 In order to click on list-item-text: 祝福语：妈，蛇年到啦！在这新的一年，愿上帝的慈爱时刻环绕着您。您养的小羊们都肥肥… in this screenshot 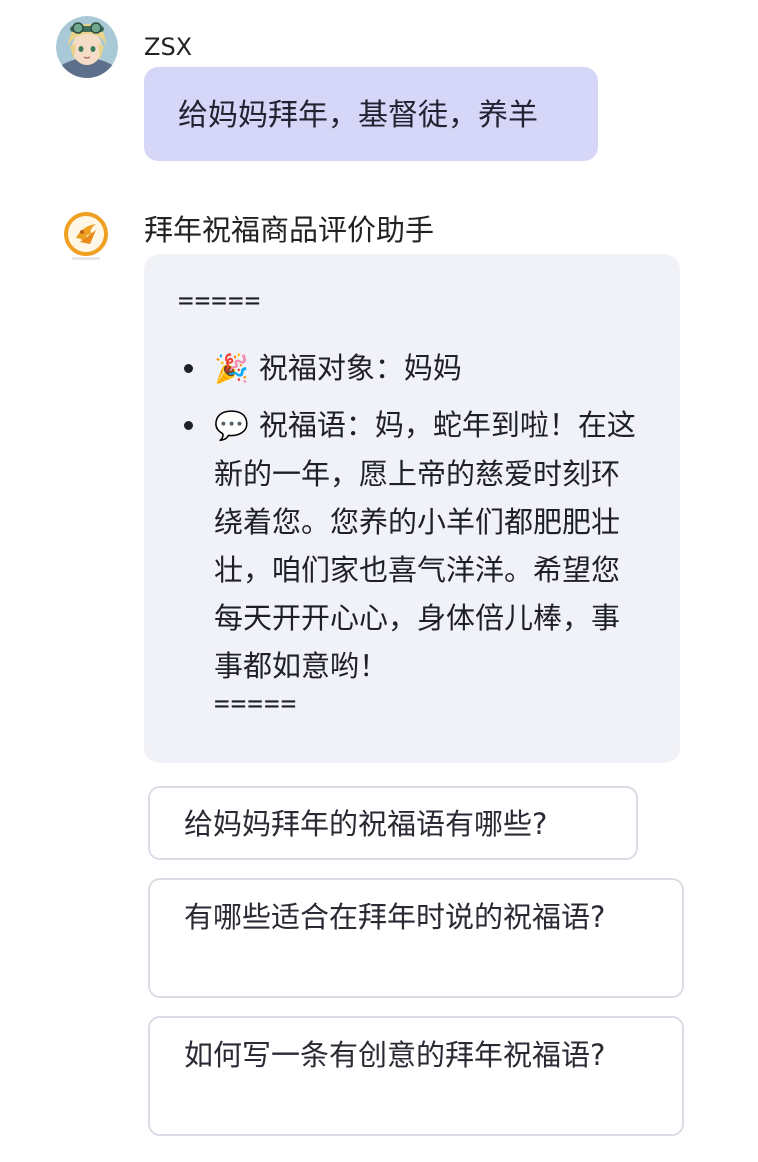, I will do `click(425, 545)`.